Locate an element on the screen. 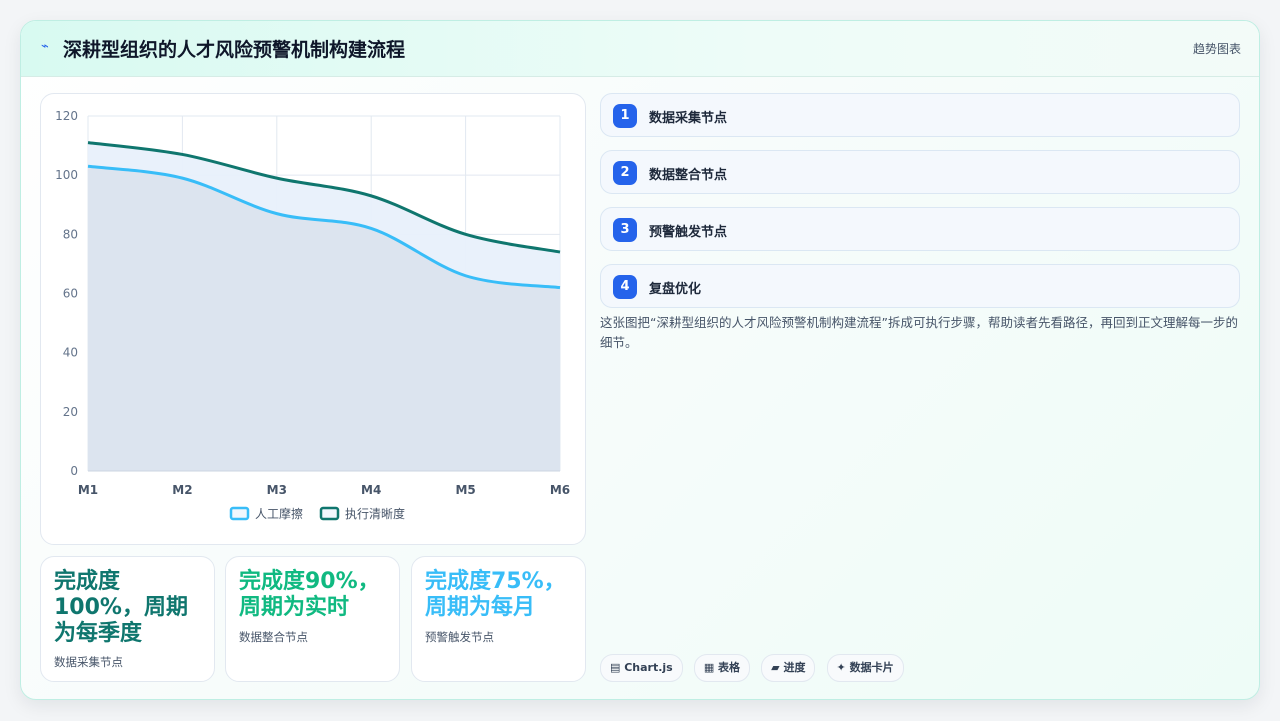 The width and height of the screenshot is (1280, 721). x-tick-label: M5 is located at coordinates (465, 490).